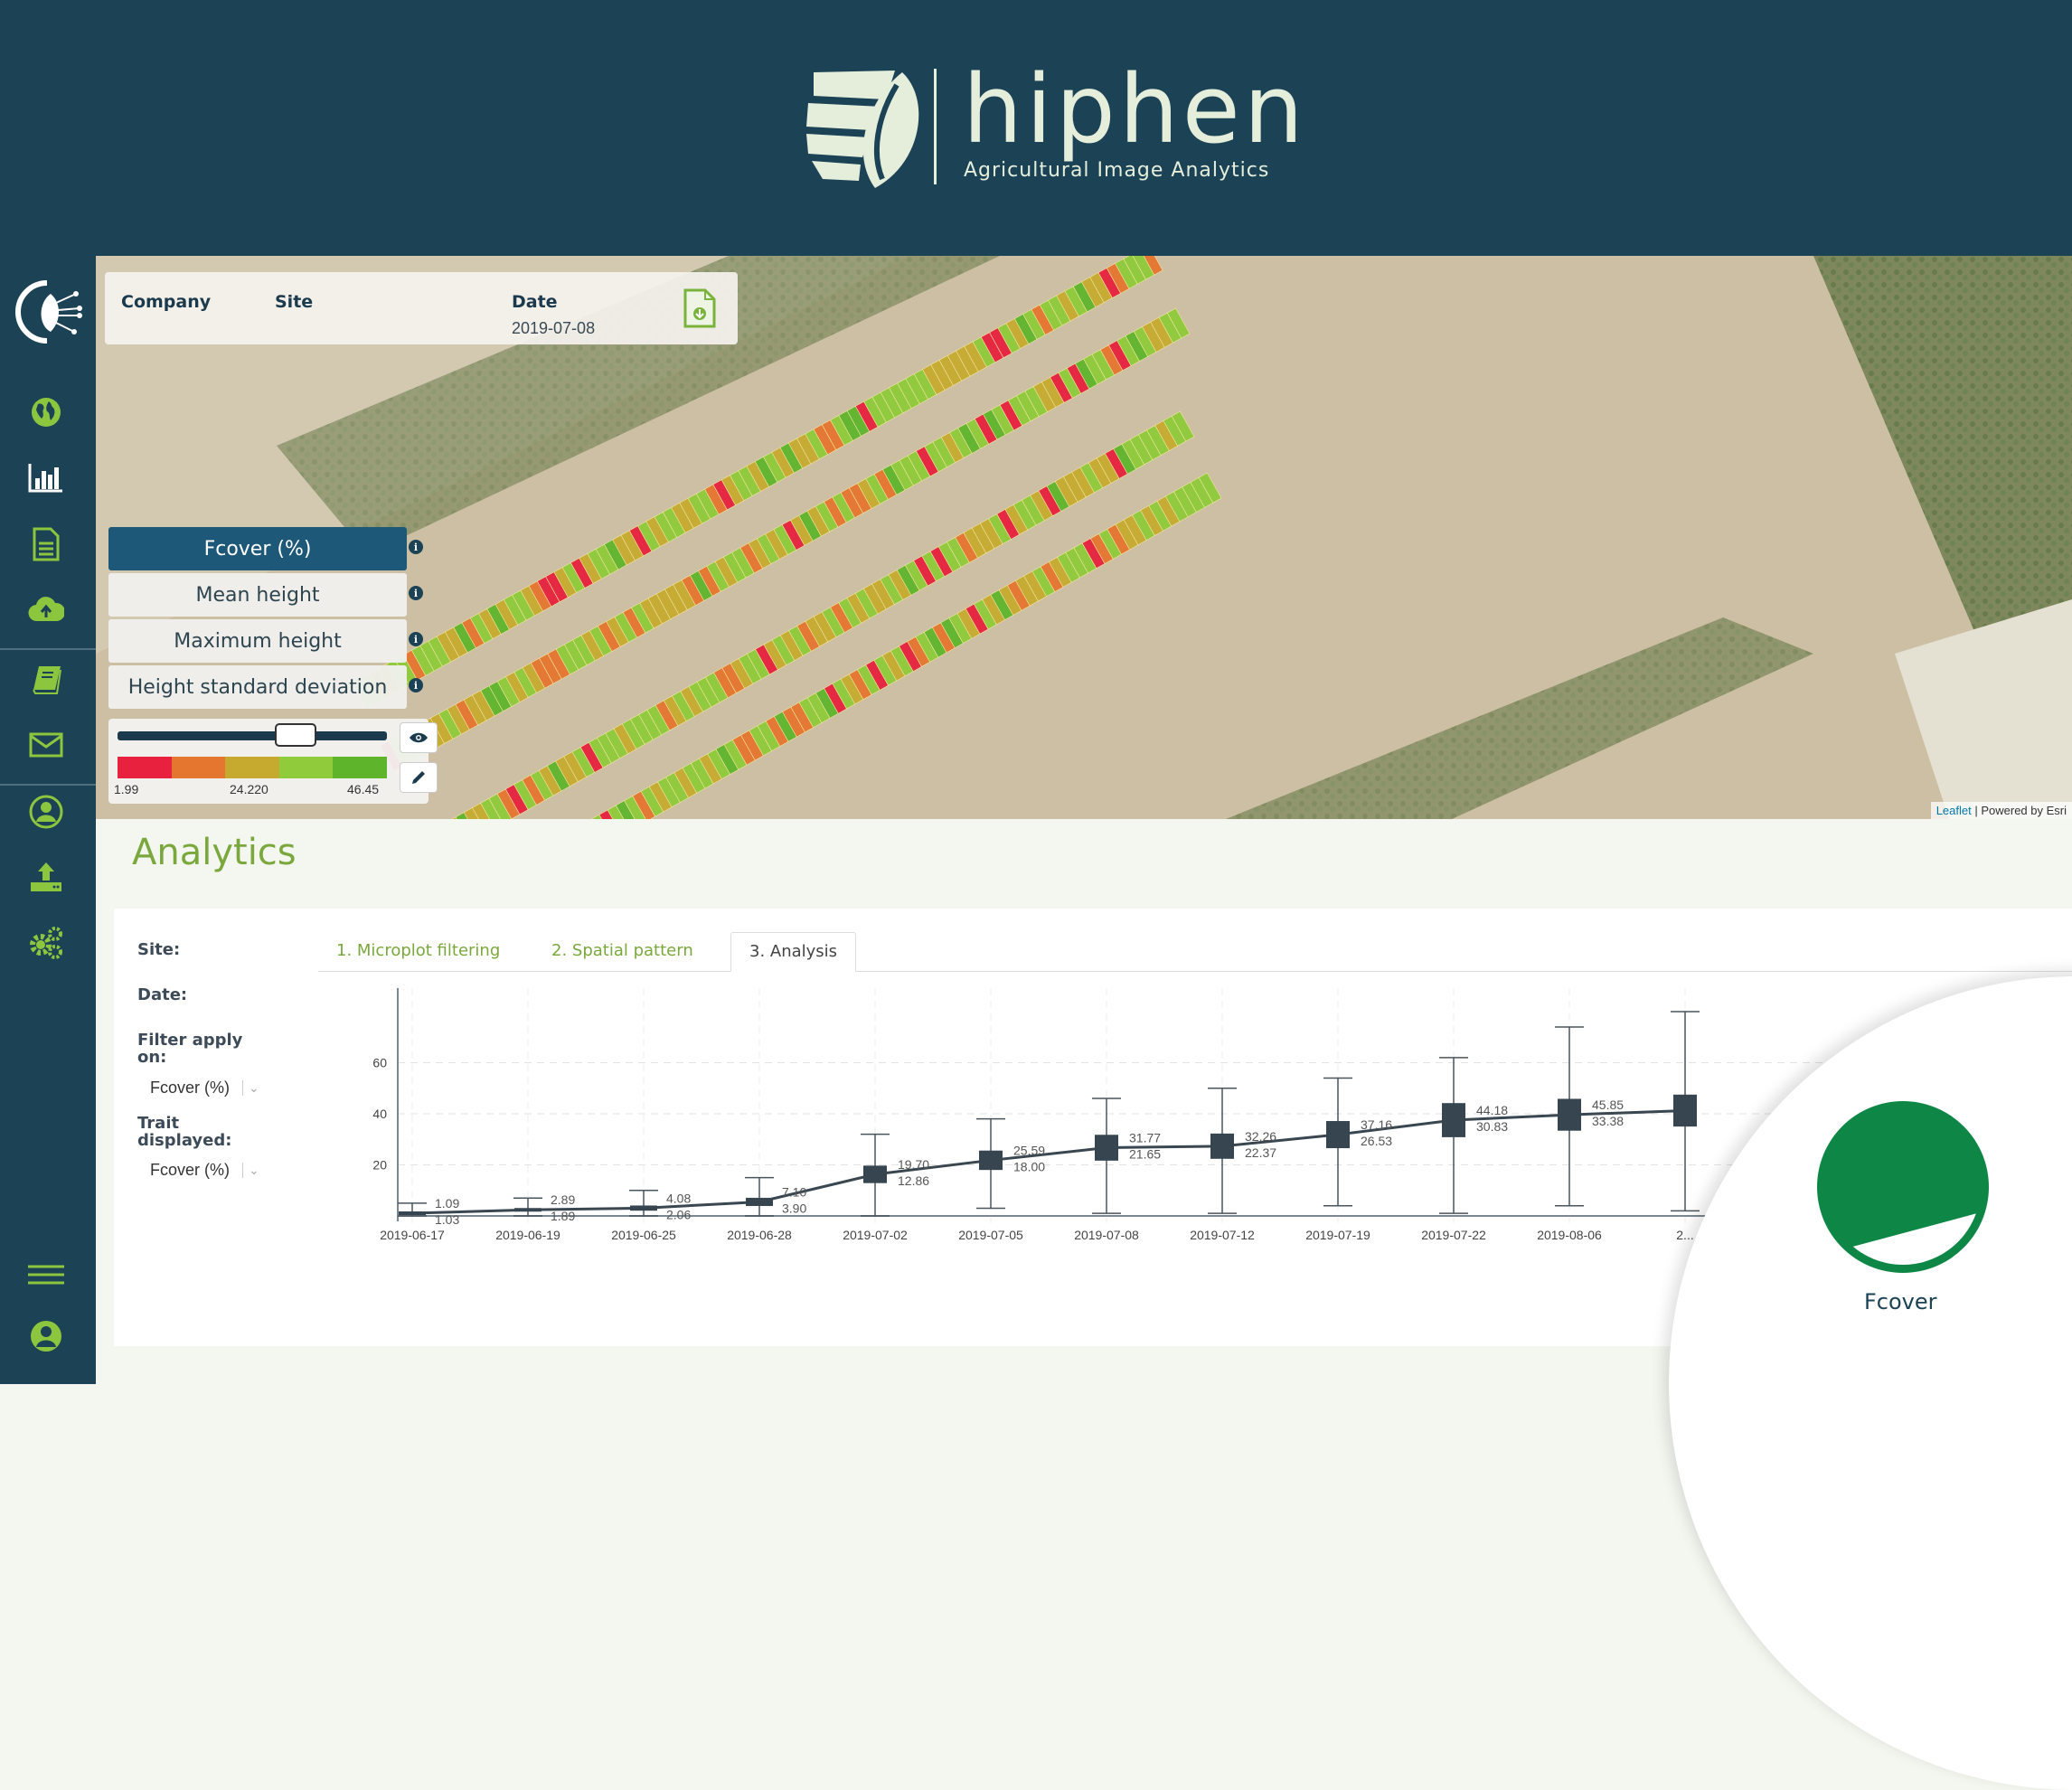 The height and width of the screenshot is (1790, 2072). Describe the element at coordinates (1135, 110) in the screenshot. I see `brand-name: hiphen` at that location.